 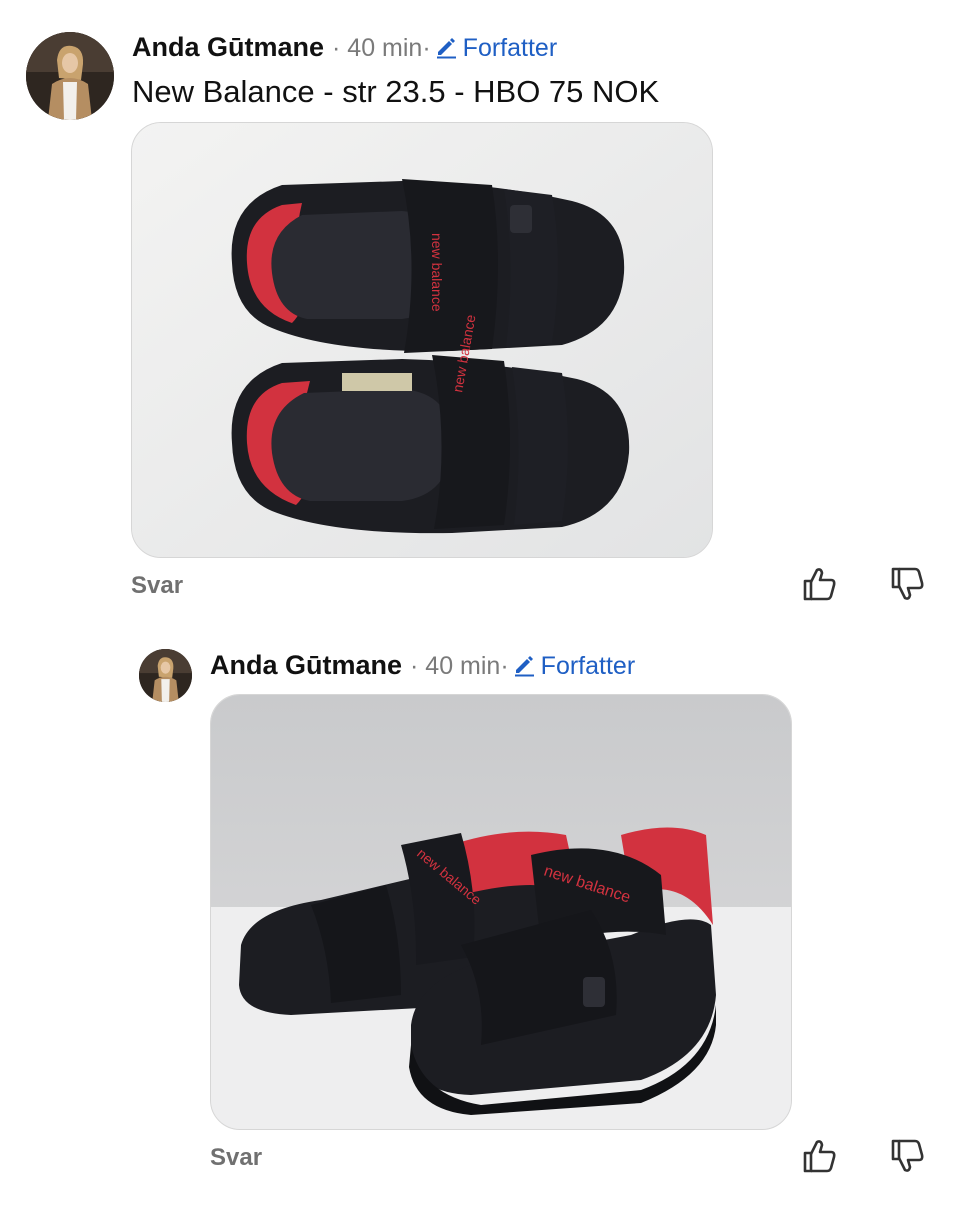 I want to click on comment-text: New Balance - str 23.5 - HBO 75 NOK, so click(x=396, y=91).